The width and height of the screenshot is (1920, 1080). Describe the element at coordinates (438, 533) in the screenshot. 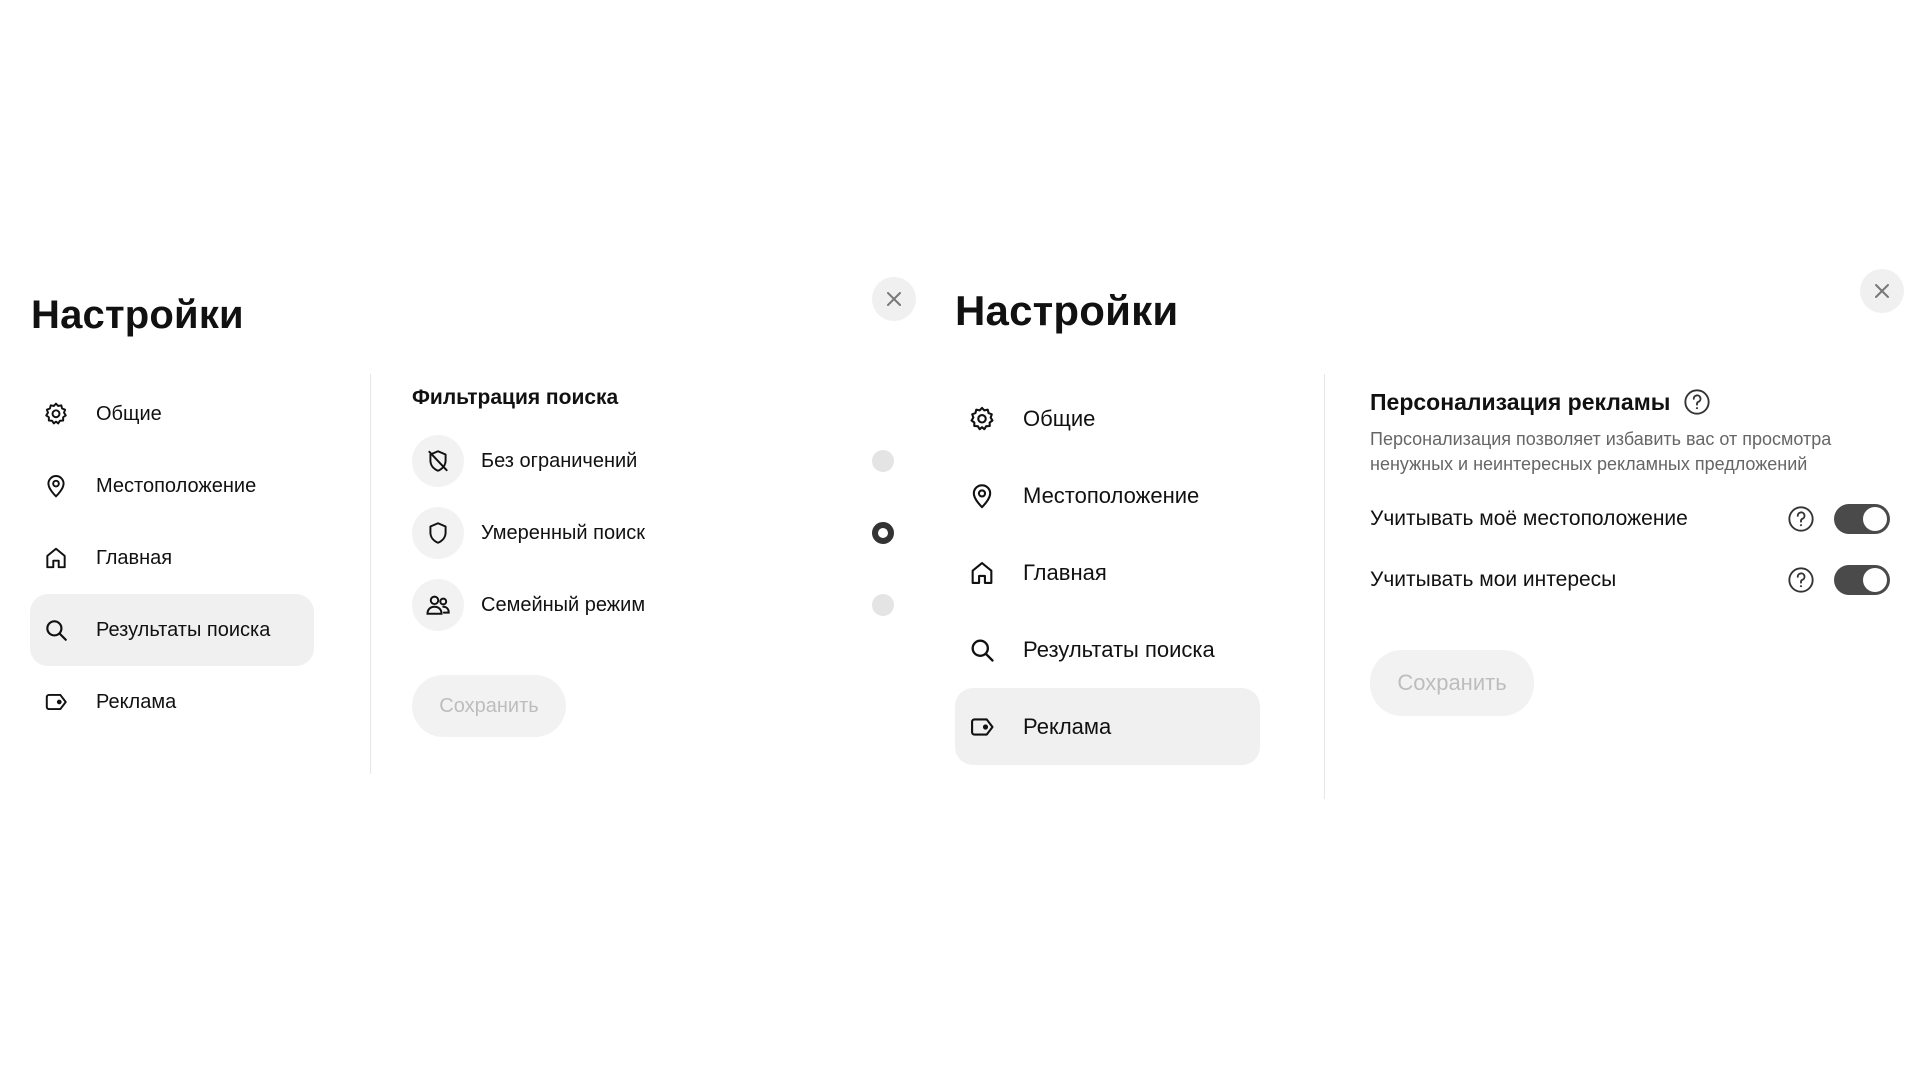

I see `shield-icon` at that location.